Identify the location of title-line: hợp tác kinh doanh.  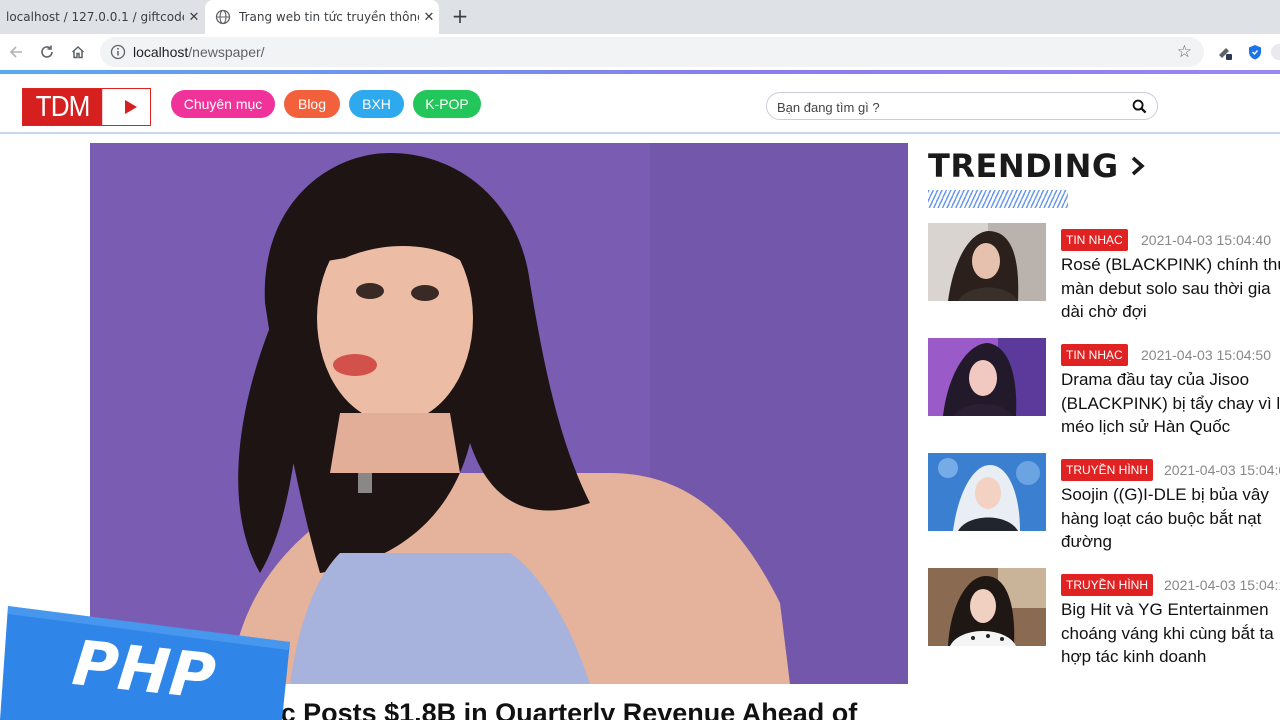
(1134, 656).